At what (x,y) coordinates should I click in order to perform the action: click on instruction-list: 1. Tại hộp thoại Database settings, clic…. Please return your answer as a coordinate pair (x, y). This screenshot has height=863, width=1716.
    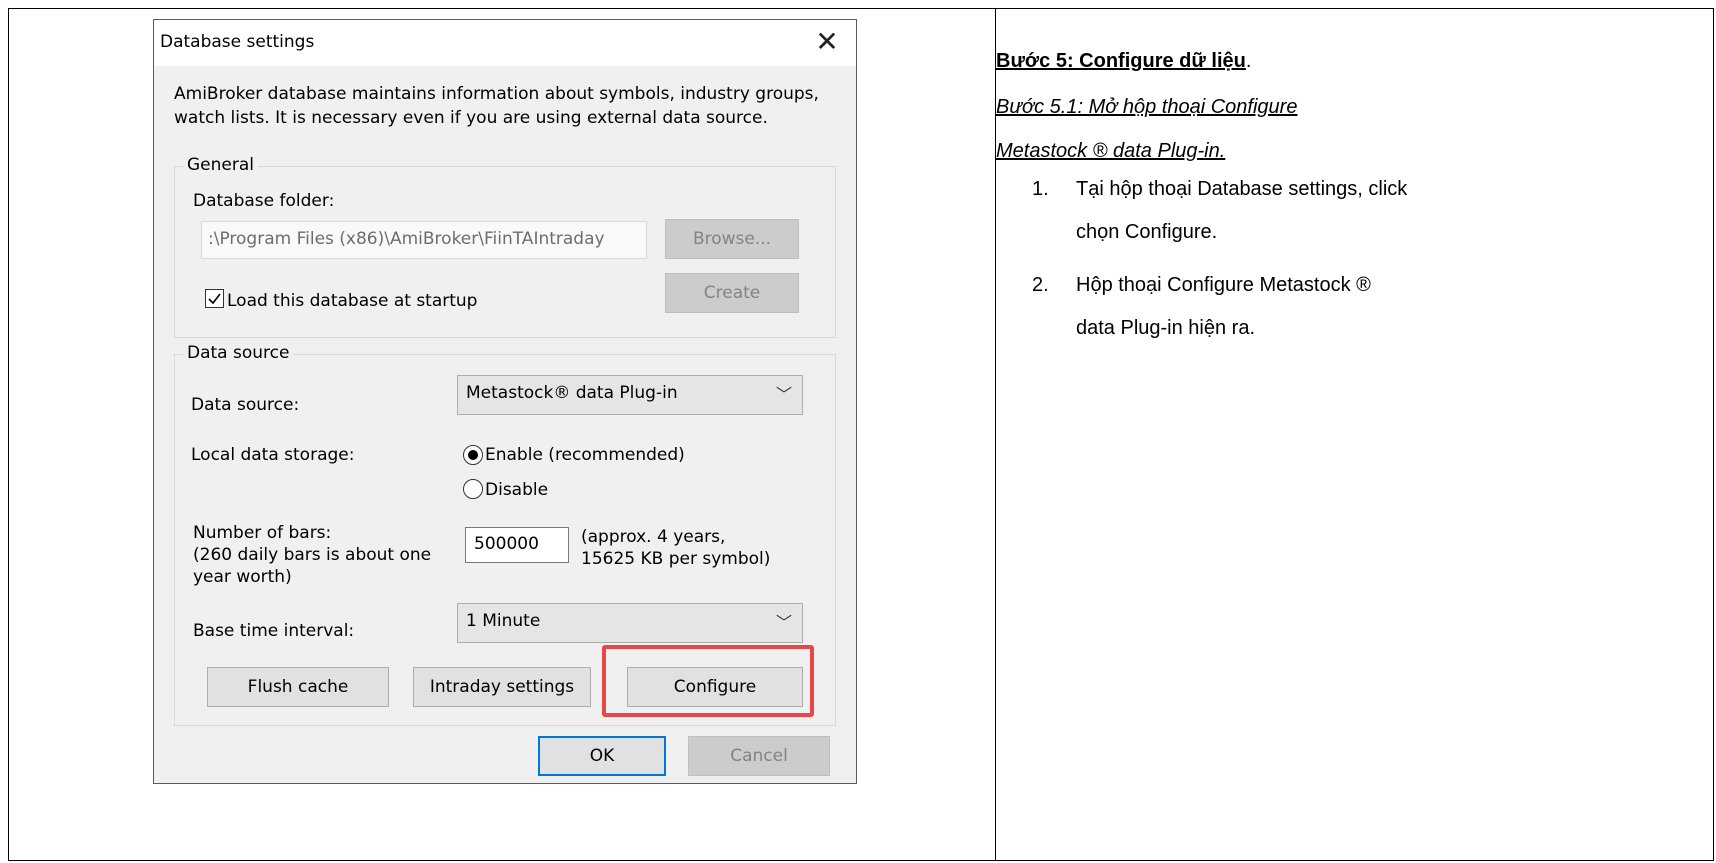
    Looking at the image, I should click on (1374, 259).